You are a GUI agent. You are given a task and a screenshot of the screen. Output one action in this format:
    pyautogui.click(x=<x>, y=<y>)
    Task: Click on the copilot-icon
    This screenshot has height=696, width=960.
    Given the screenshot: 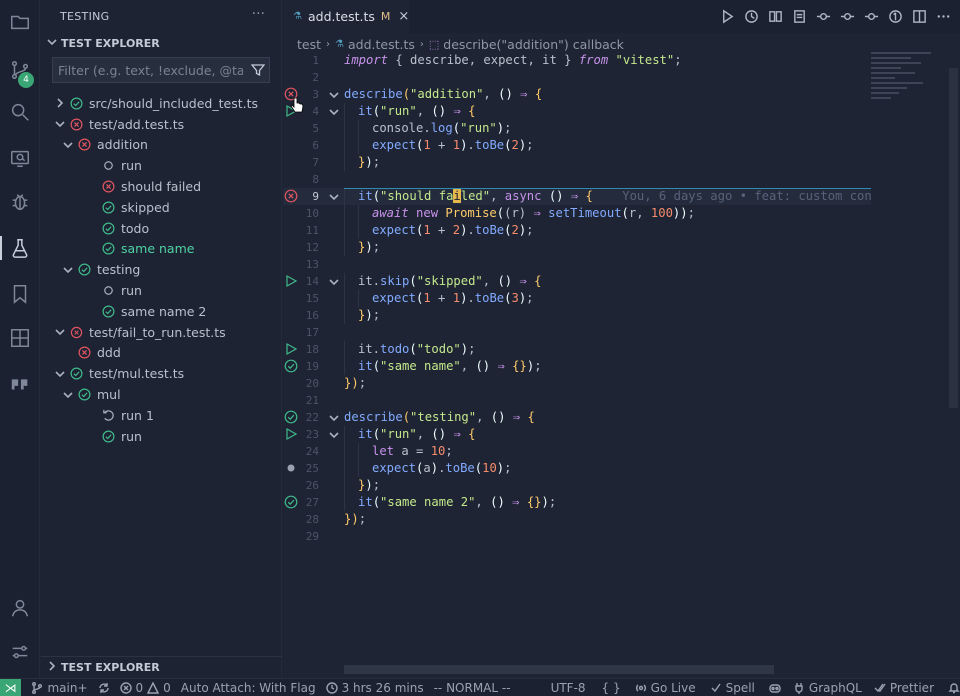 What is the action you would take?
    pyautogui.click(x=775, y=688)
    